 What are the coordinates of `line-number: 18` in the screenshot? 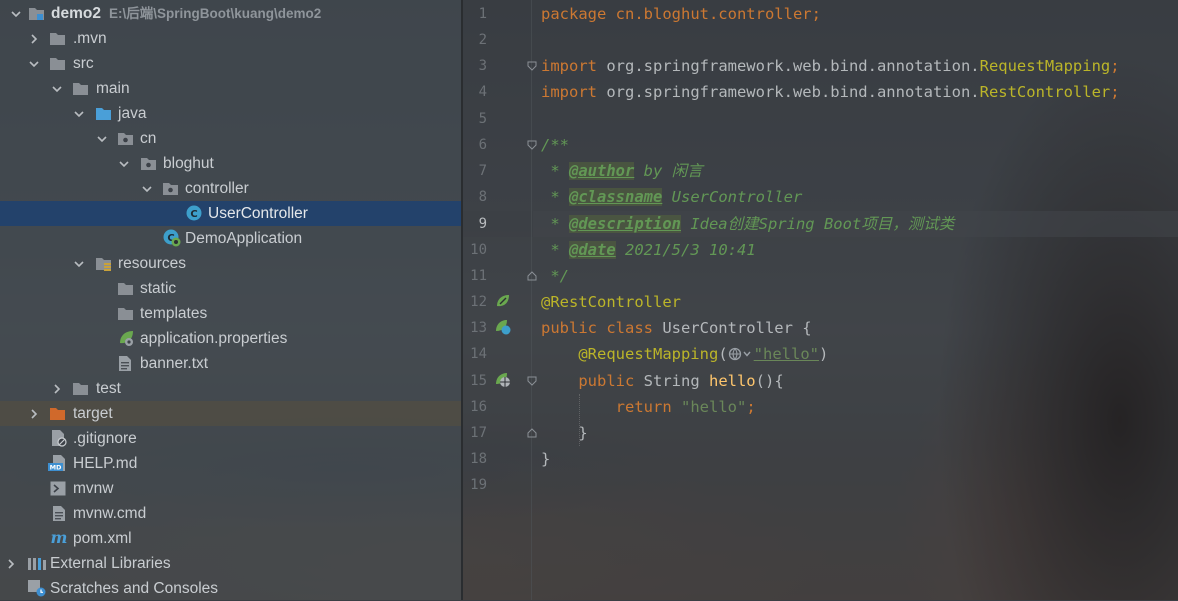 It's located at (478, 459).